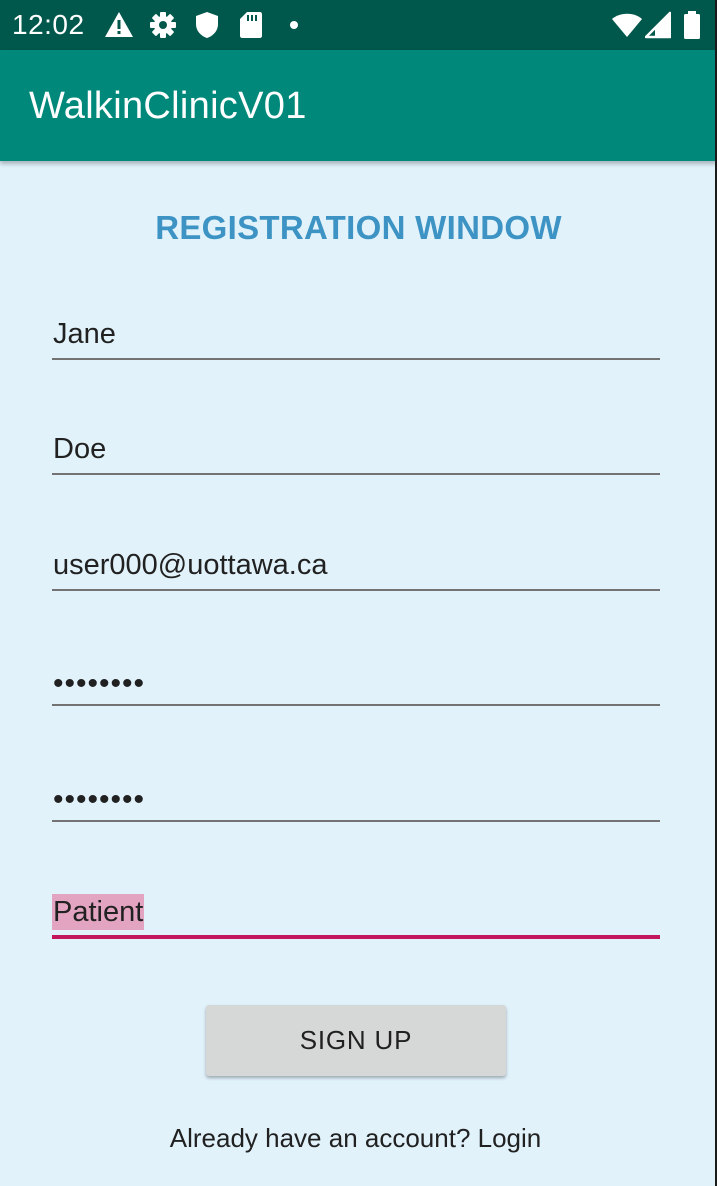 The image size is (717, 1186). Describe the element at coordinates (168, 106) in the screenshot. I see `app-title: WalkinClinicV01` at that location.